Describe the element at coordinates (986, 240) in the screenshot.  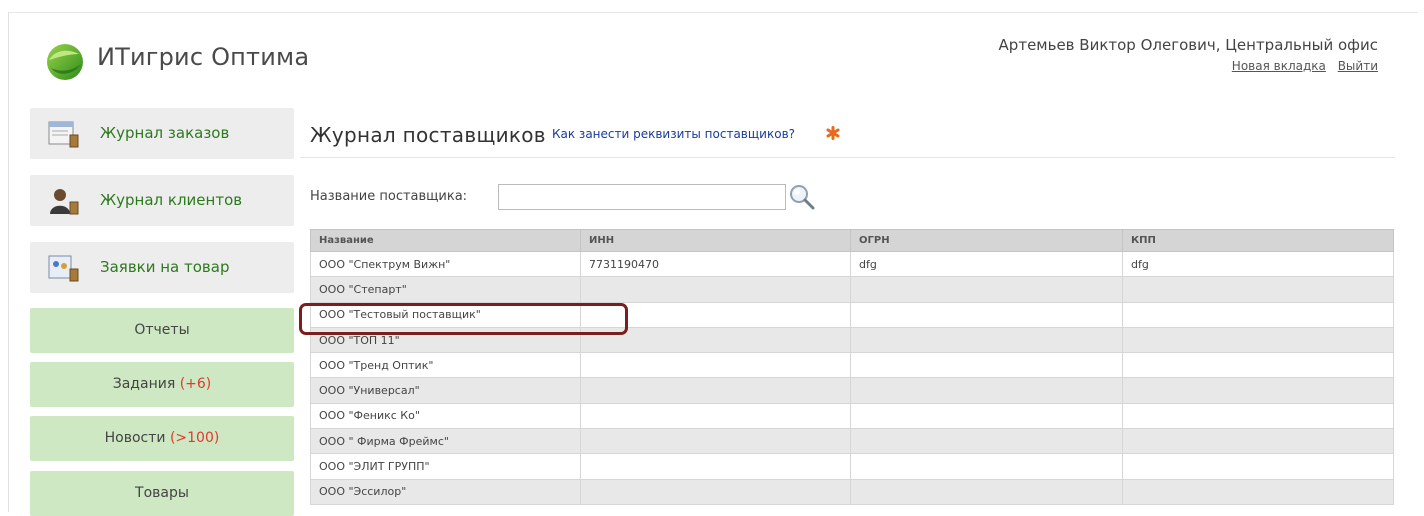
I see `column-header-ogrn: ОГРН` at that location.